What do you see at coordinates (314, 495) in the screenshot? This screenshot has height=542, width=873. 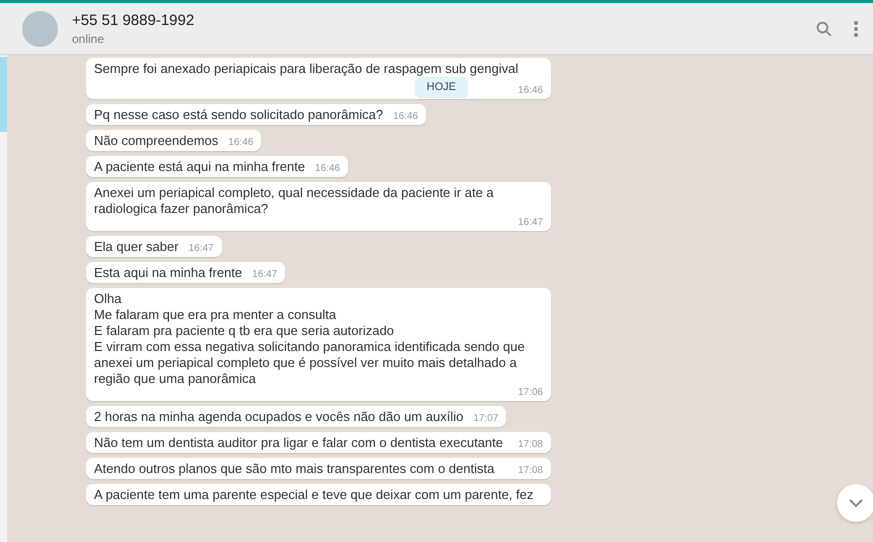 I see `message-text: A paciente tem uma parente especial e teve que deixar com um parente, fez` at bounding box center [314, 495].